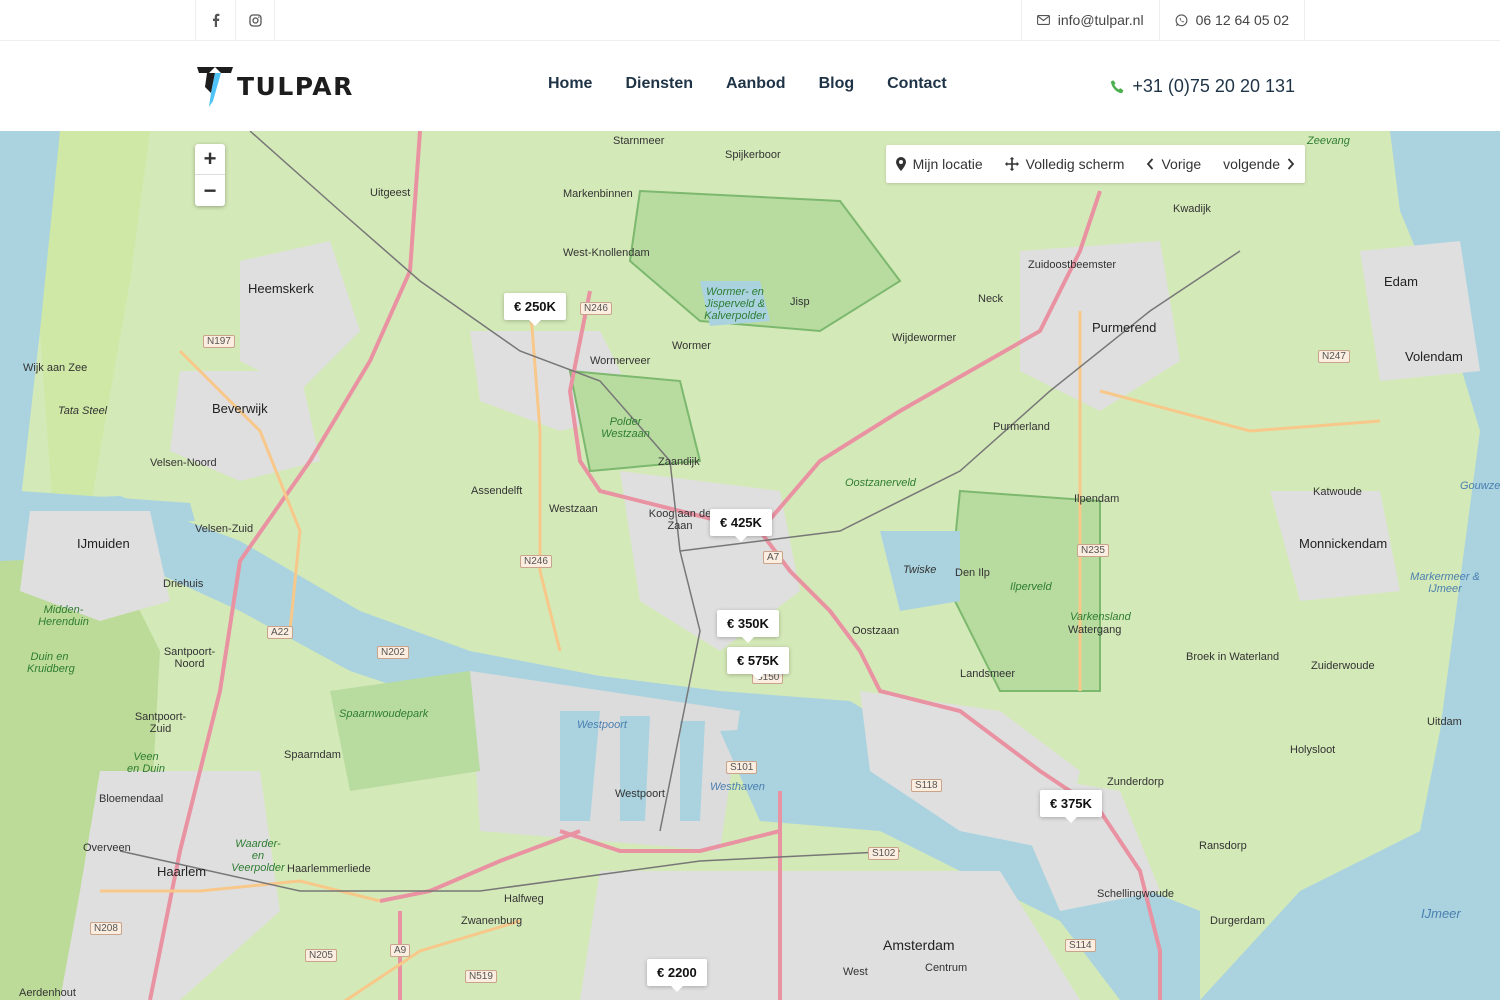  I want to click on place-label: Zeevang, so click(1328, 141).